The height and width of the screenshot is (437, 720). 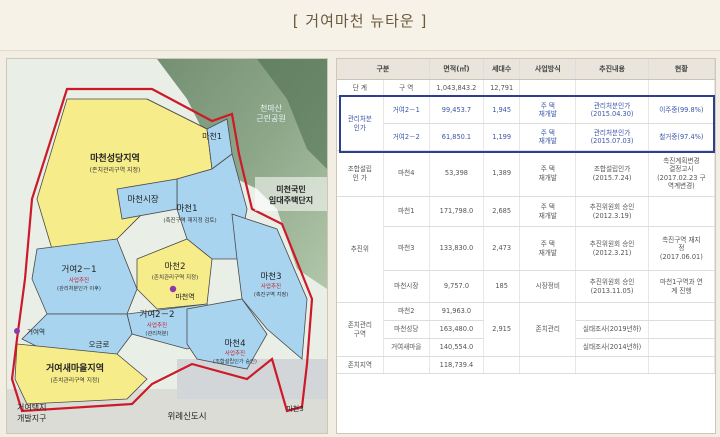 What do you see at coordinates (681, 173) in the screenshot?
I see `cell: 촉진계획변경 결정고시 (2017.02.23 구 역계변경)` at bounding box center [681, 173].